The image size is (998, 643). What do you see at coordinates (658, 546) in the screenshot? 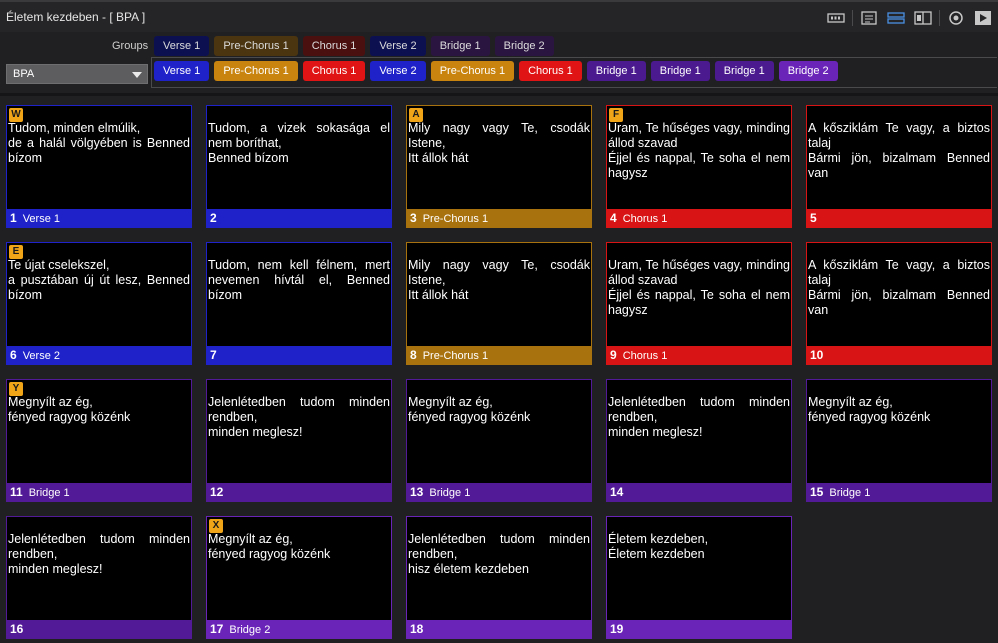
I see `slide-lyrics: Életem kezdeben, Életem kezdeben` at bounding box center [658, 546].